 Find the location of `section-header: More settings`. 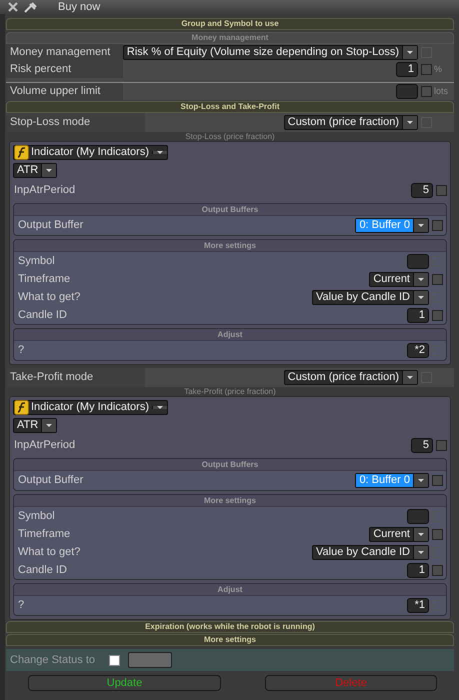

section-header: More settings is located at coordinates (230, 640).